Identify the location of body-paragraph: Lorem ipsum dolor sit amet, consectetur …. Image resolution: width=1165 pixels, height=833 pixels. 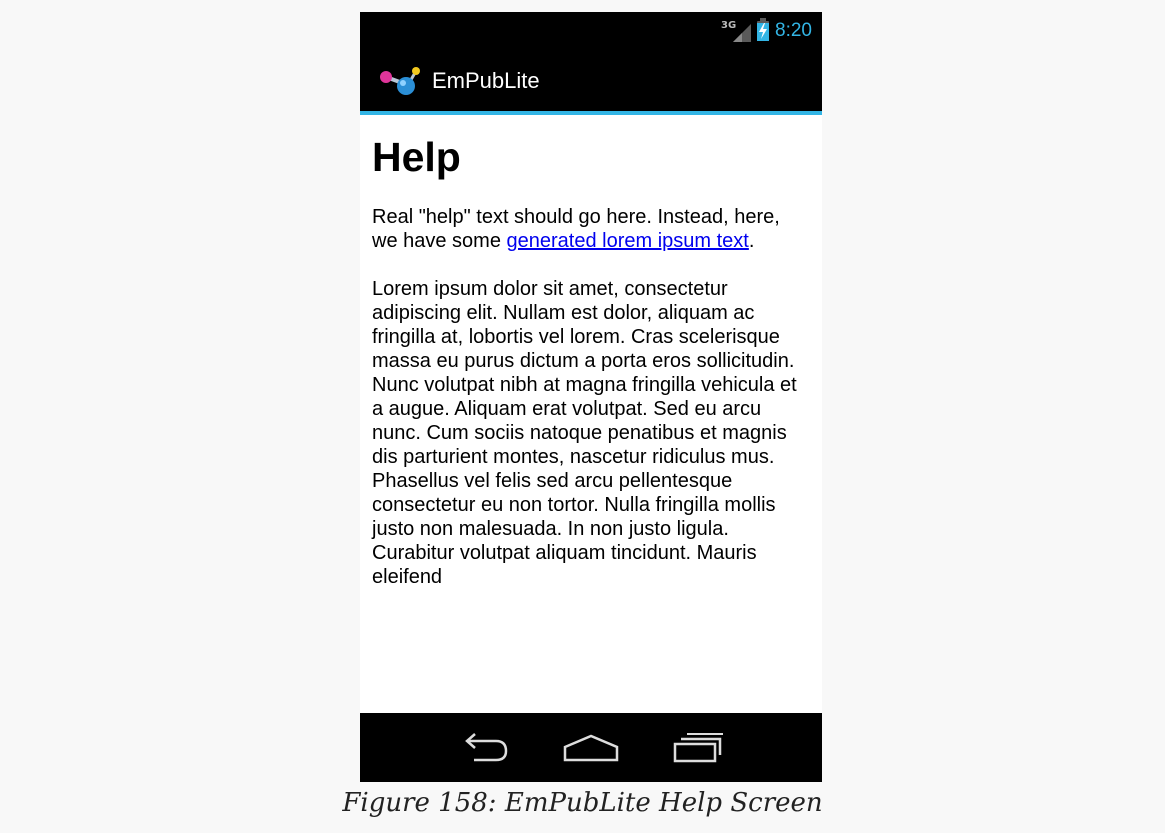
(584, 433).